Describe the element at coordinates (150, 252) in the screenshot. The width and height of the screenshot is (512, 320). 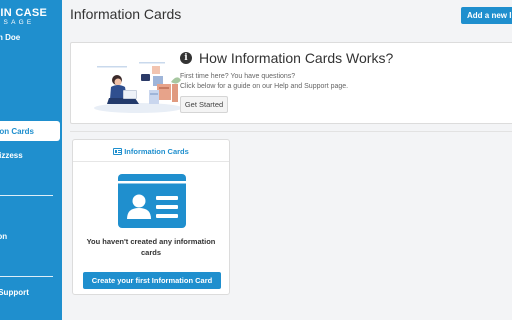
I see `empty-state-line2: cards` at that location.